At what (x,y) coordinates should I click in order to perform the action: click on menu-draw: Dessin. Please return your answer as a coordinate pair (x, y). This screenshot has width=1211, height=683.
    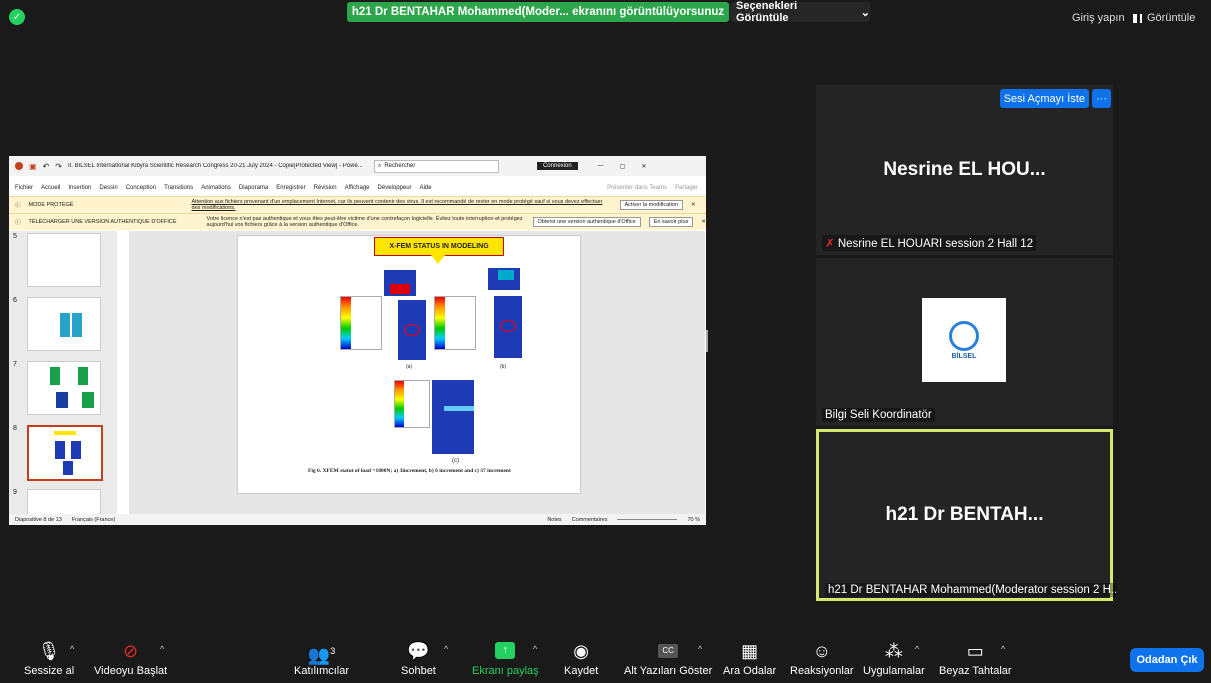
    Looking at the image, I should click on (108, 188).